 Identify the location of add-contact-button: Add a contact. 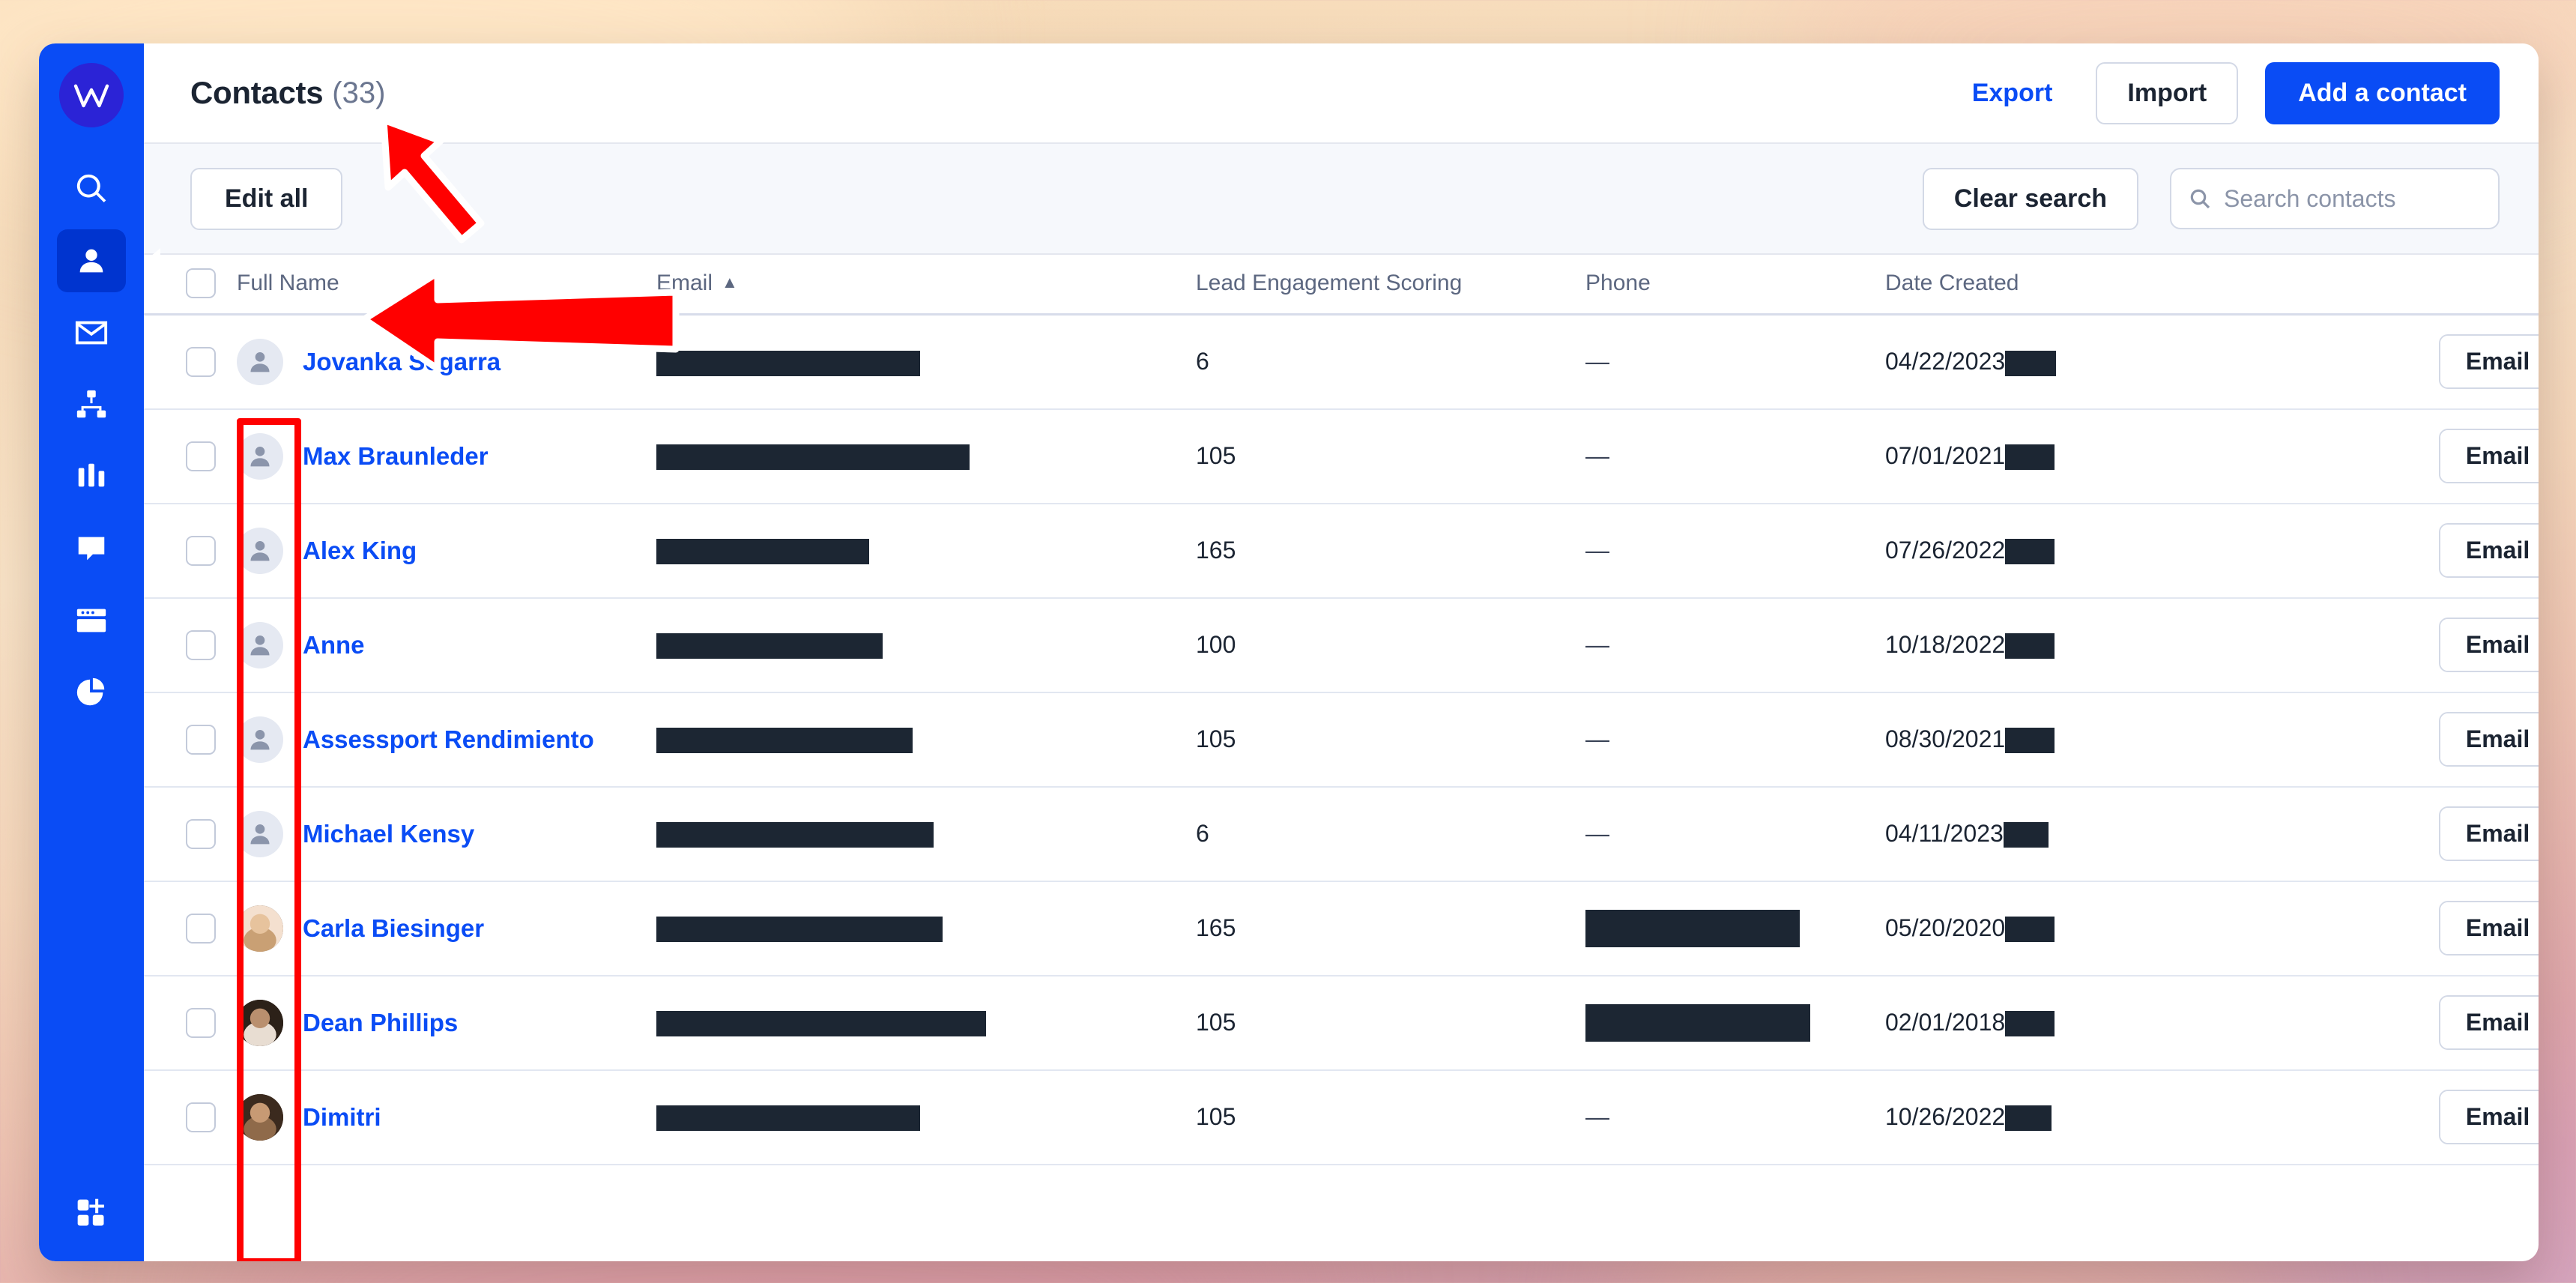
(2382, 93).